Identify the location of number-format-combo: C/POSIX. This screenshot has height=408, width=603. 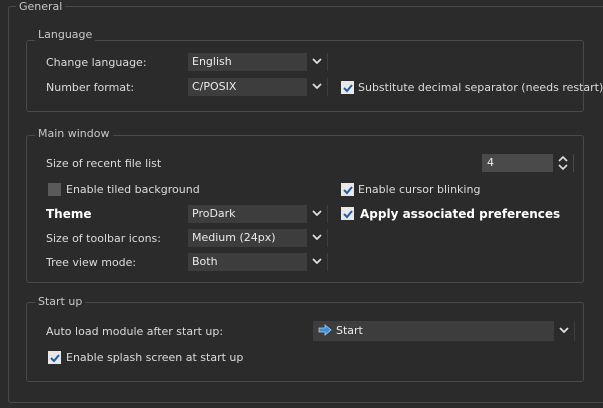
(258, 87).